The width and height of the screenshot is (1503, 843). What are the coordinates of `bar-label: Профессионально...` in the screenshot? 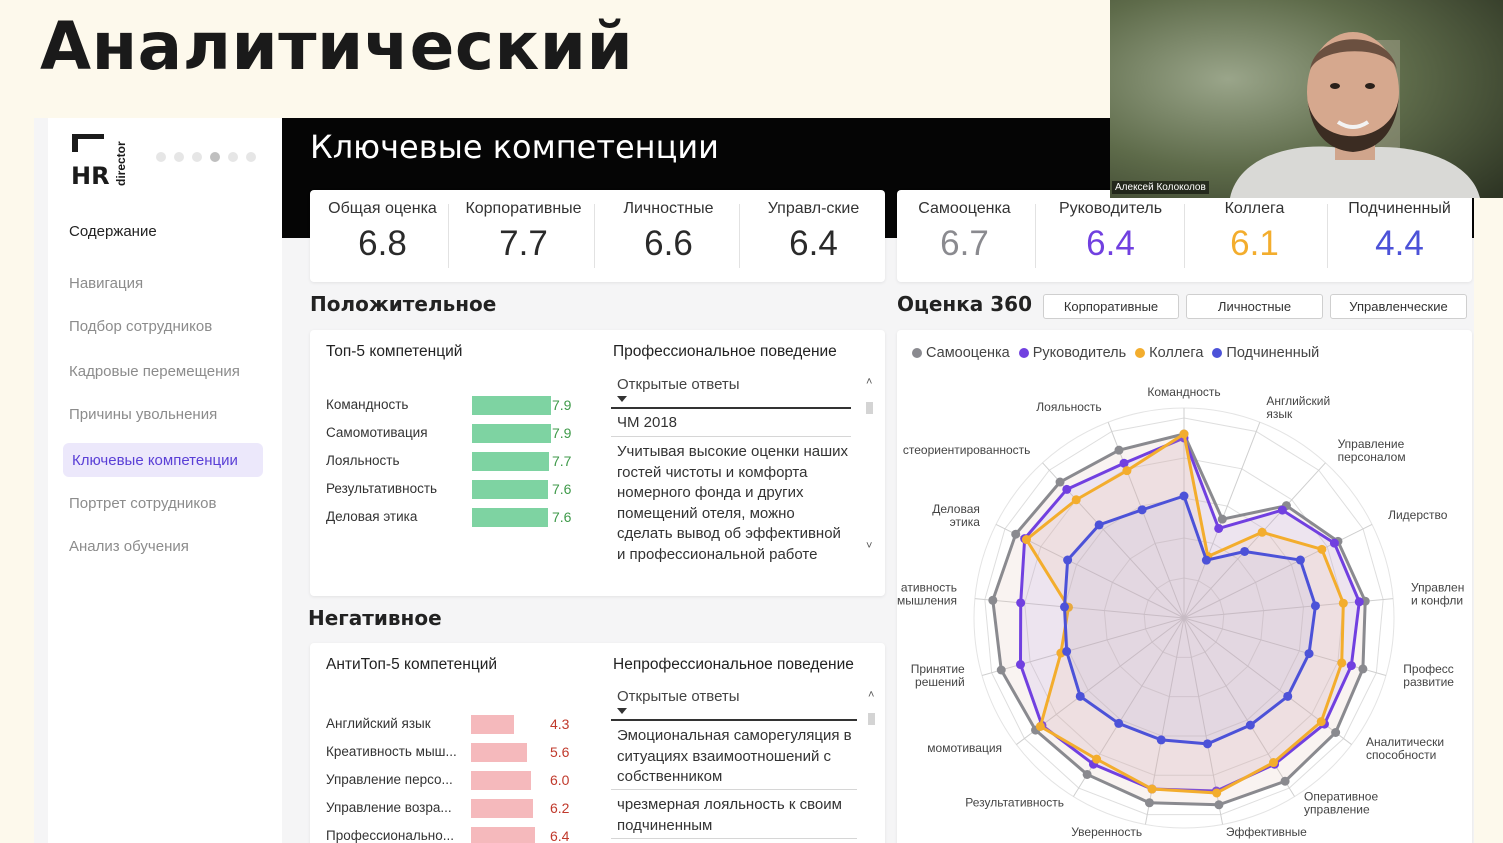 It's located at (390, 835).